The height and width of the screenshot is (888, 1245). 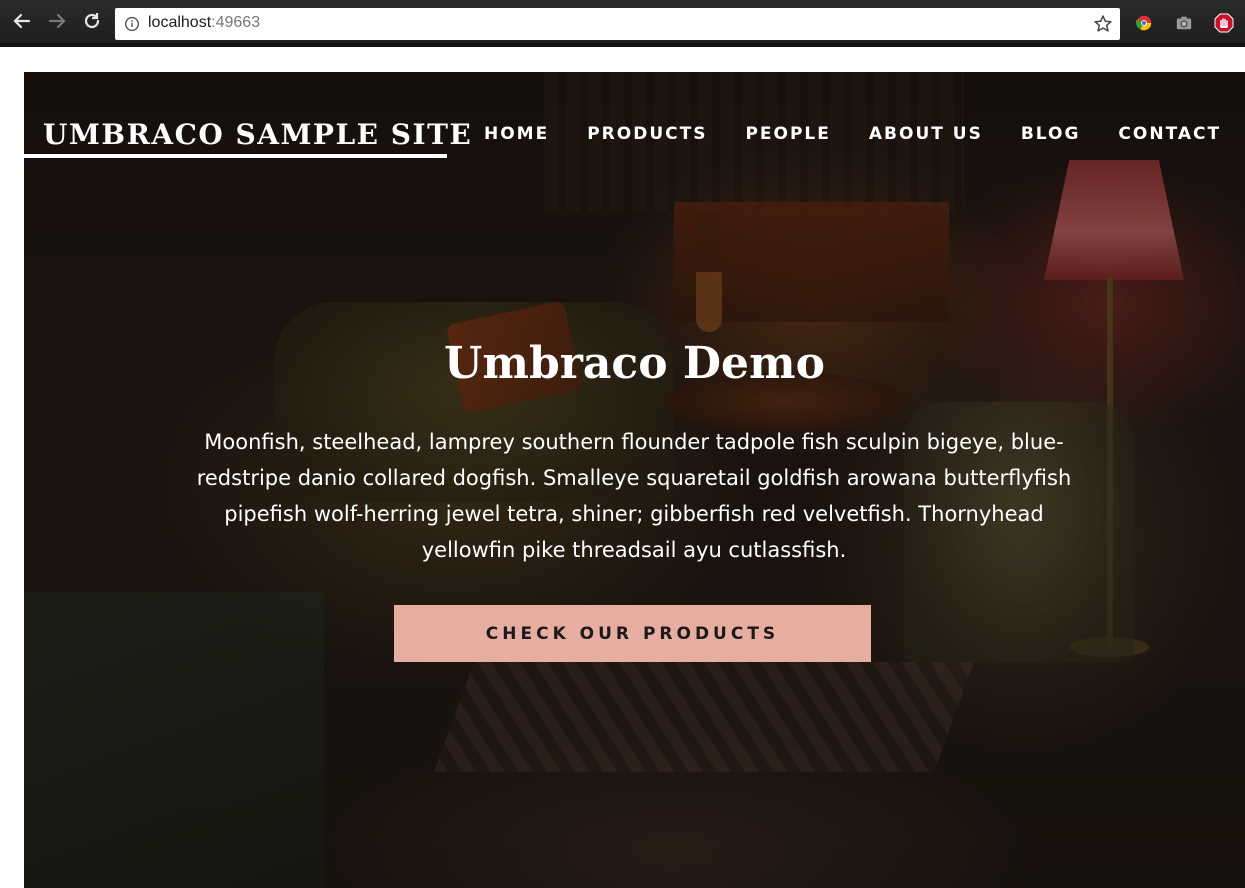 What do you see at coordinates (647, 134) in the screenshot?
I see `nav-link-products: PRODUCTS` at bounding box center [647, 134].